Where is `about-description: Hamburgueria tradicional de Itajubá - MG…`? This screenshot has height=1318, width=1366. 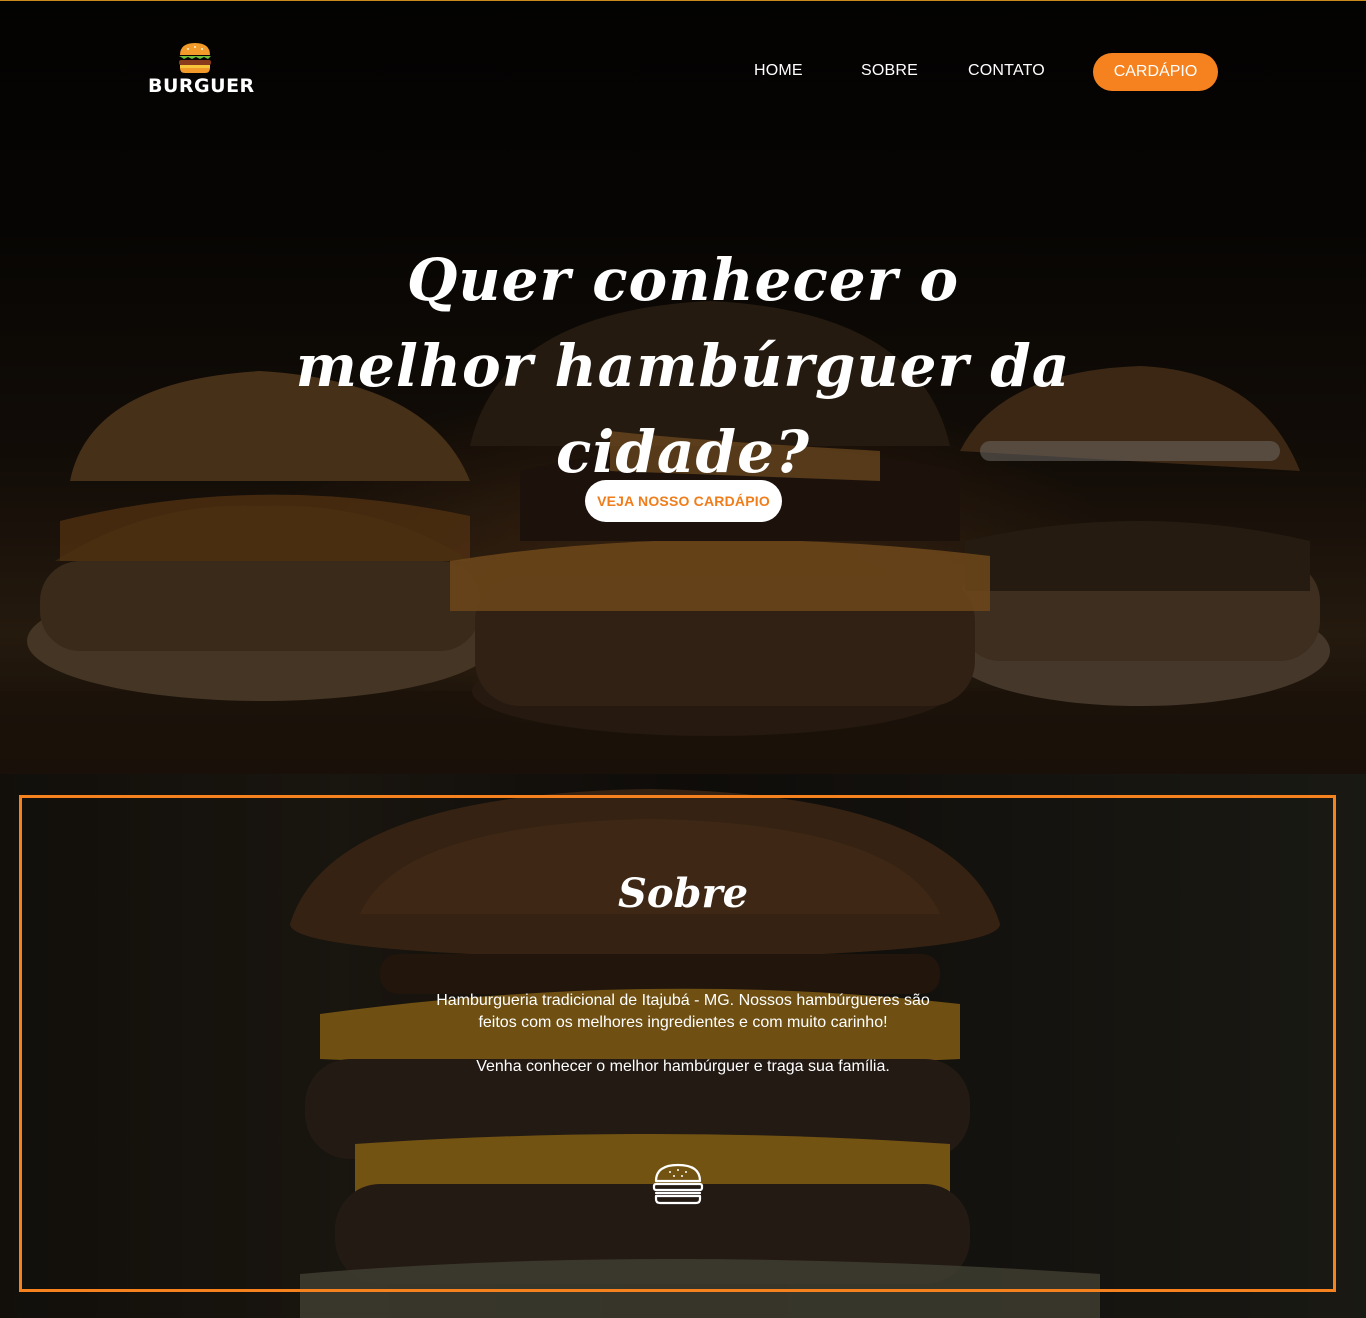 about-description: Hamburgueria tradicional de Itajubá - MG… is located at coordinates (683, 1034).